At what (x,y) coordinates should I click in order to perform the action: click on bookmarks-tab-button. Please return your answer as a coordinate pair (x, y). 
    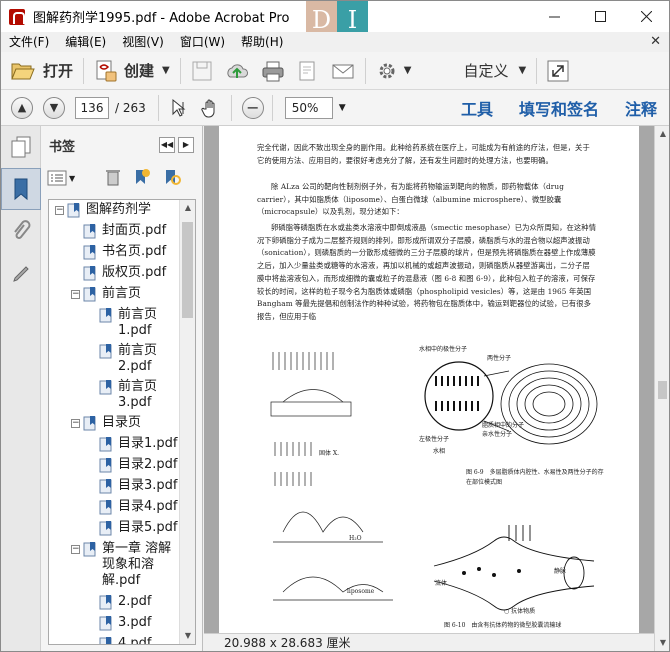
    Looking at the image, I should click on (21, 189).